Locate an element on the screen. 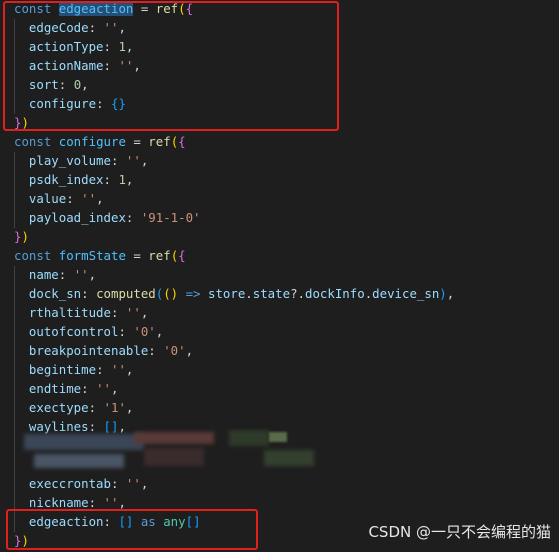 Image resolution: width=559 pixels, height=552 pixels. code-line: actionType: 1, is located at coordinates (73, 46).